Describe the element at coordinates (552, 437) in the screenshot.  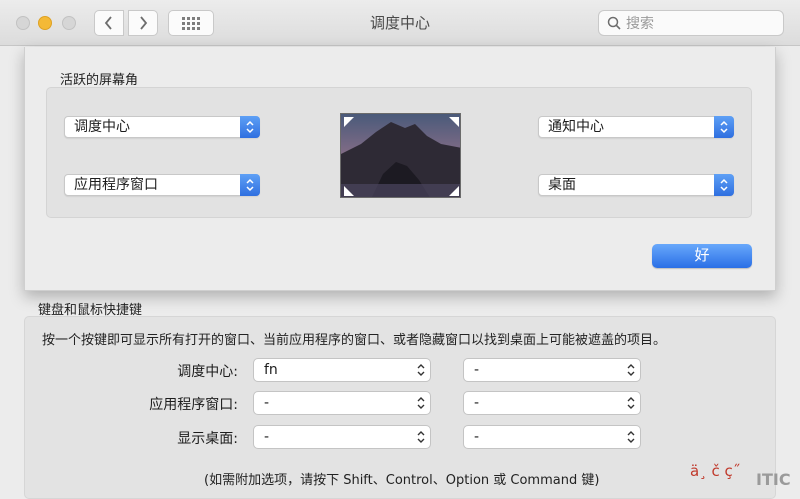
I see `show-desktop-mouse-select: -` at that location.